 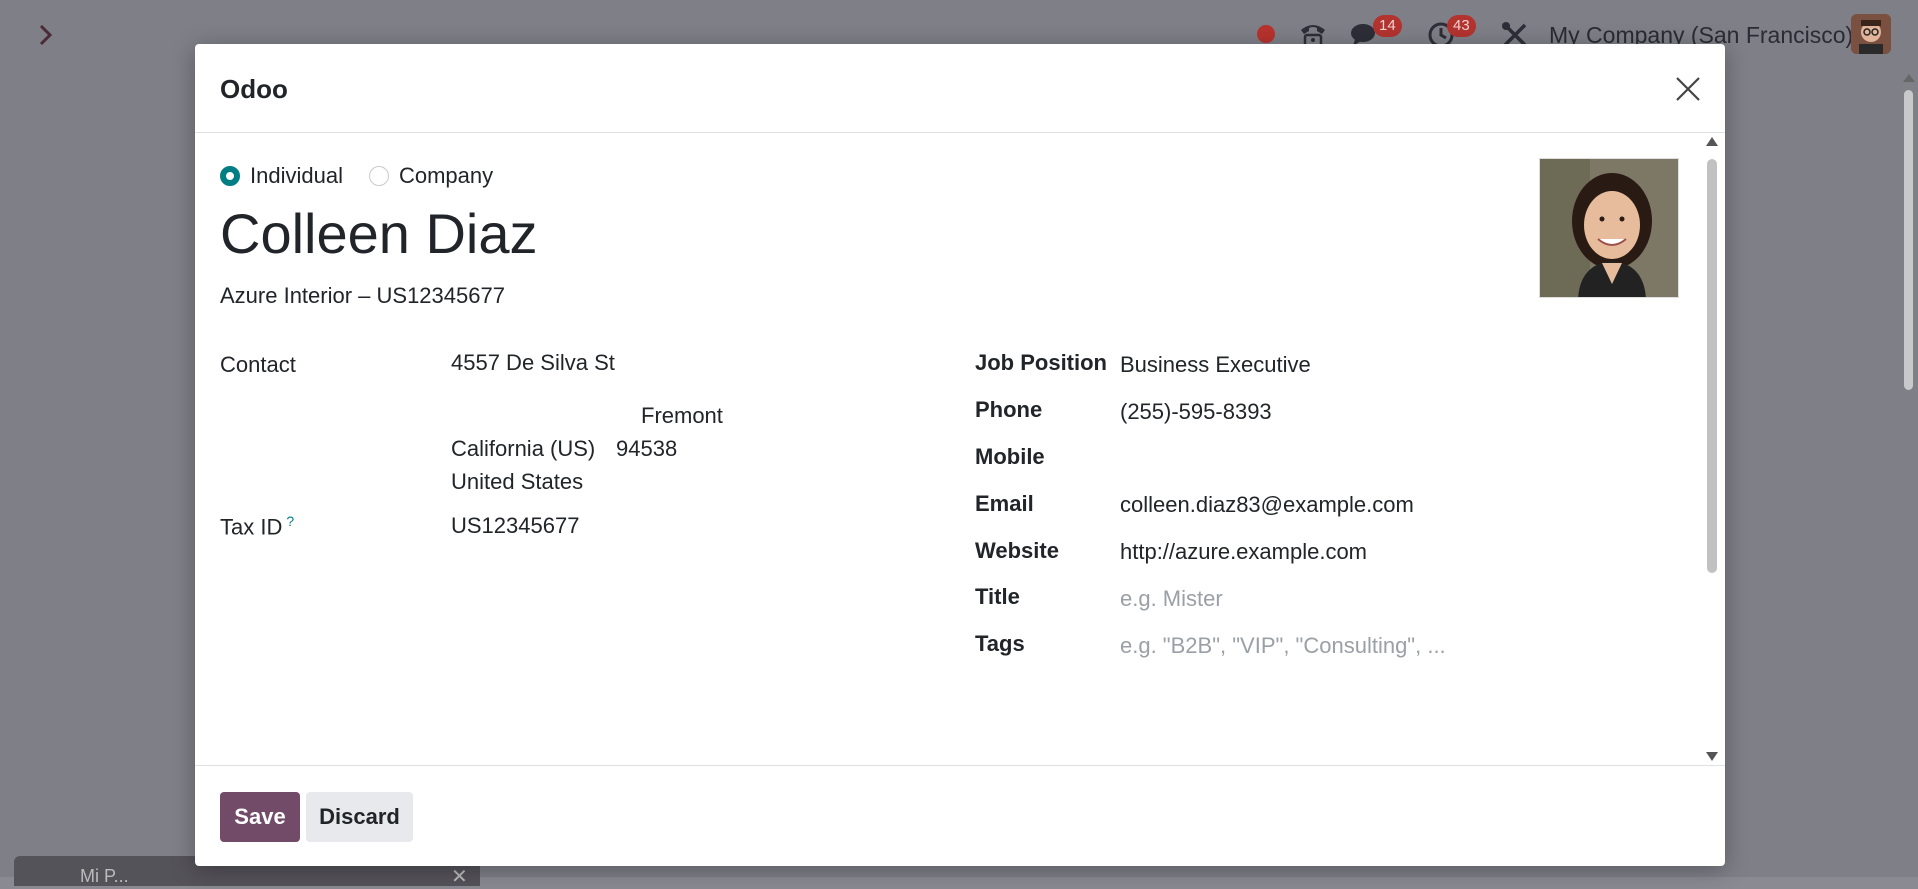 I want to click on close-icon, so click(x=1688, y=89).